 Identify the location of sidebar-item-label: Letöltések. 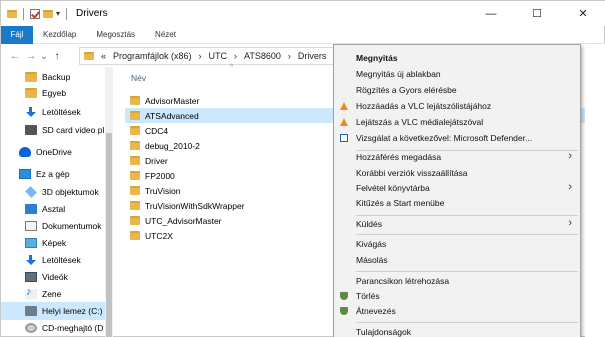
(61, 260).